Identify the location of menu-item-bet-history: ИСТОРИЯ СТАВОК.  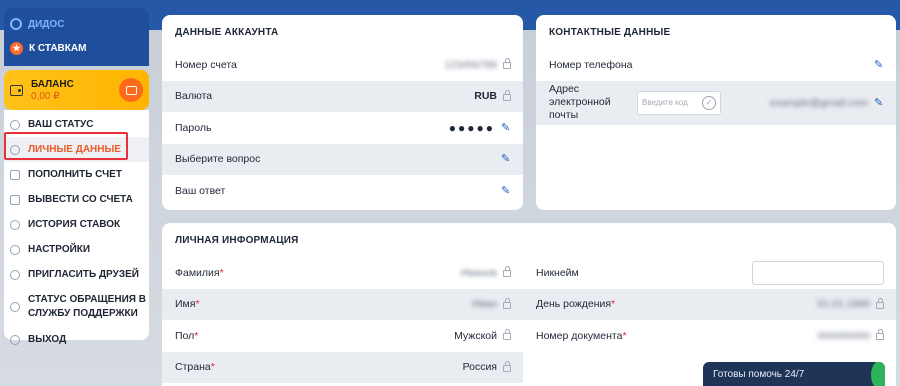
(76, 224).